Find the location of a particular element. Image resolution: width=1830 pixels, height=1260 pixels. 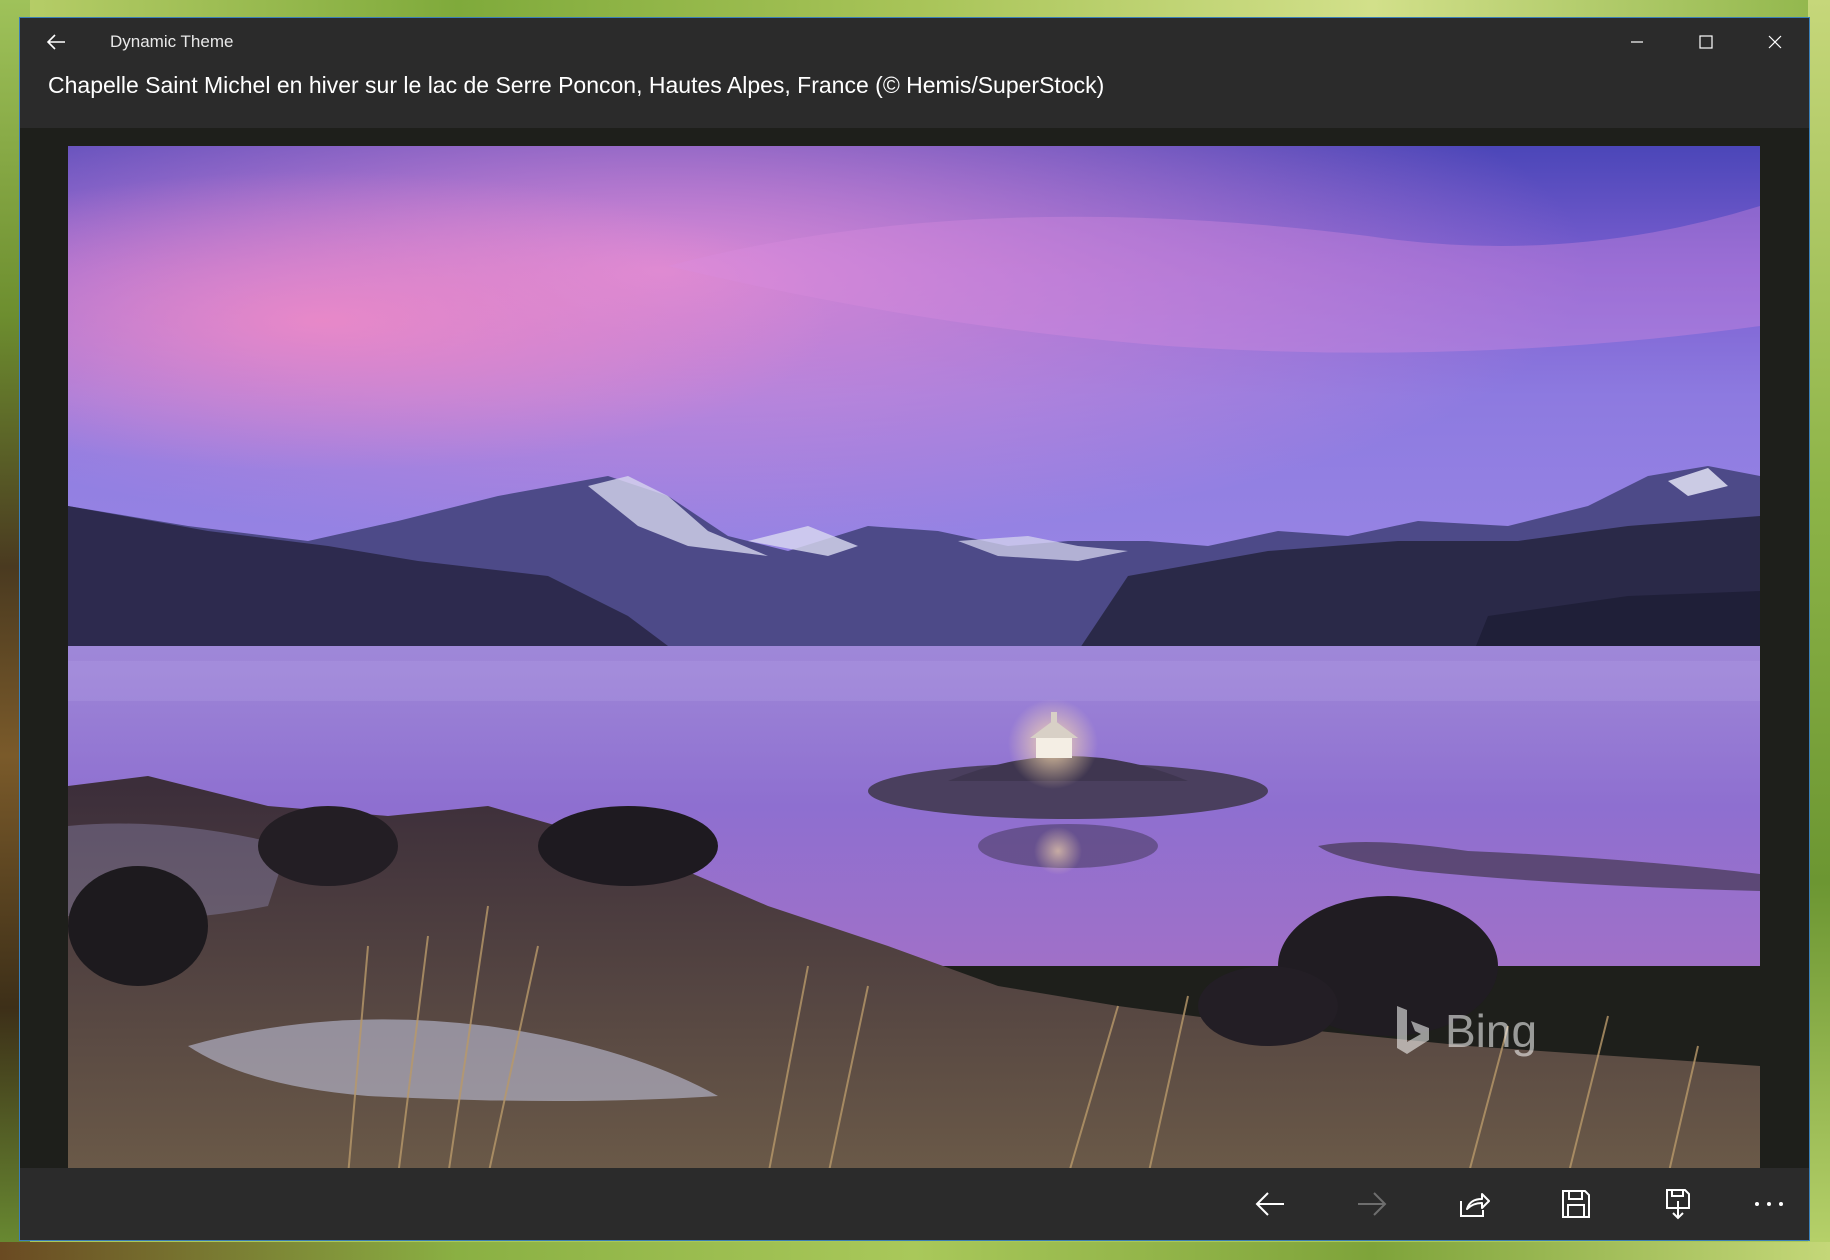

share-icon is located at coordinates (1475, 1205).